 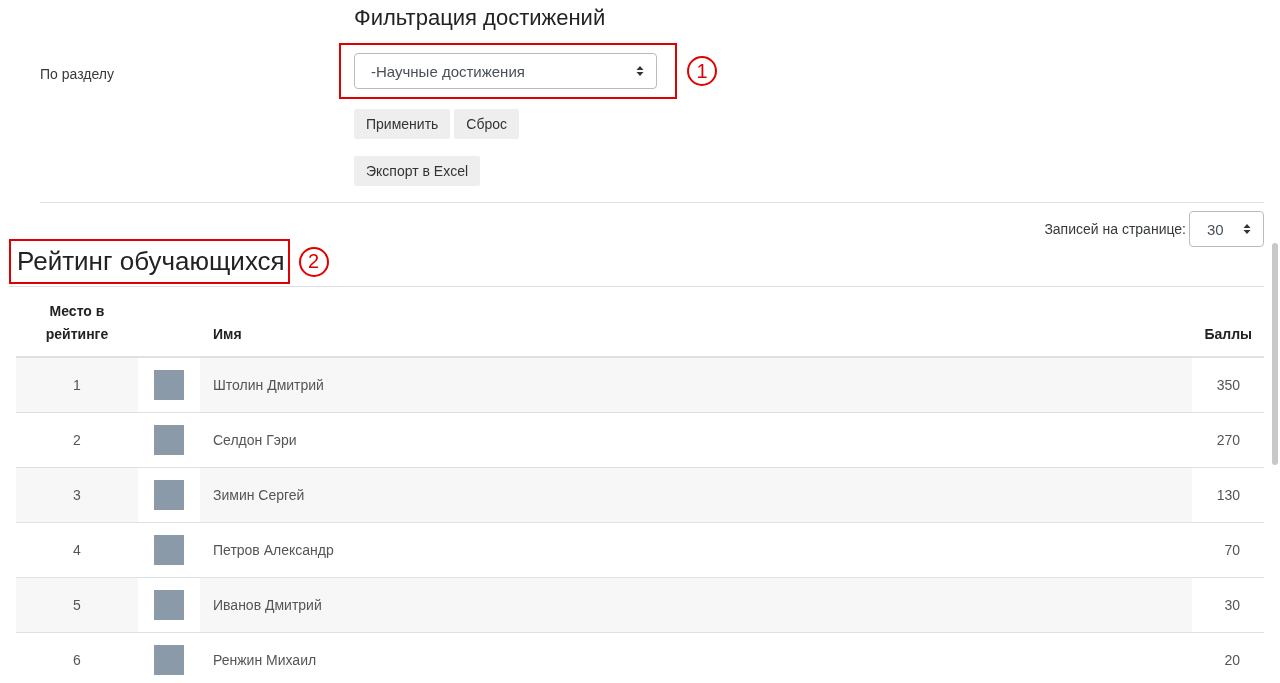 I want to click on export-button: Экспорт в Excel, so click(x=417, y=171).